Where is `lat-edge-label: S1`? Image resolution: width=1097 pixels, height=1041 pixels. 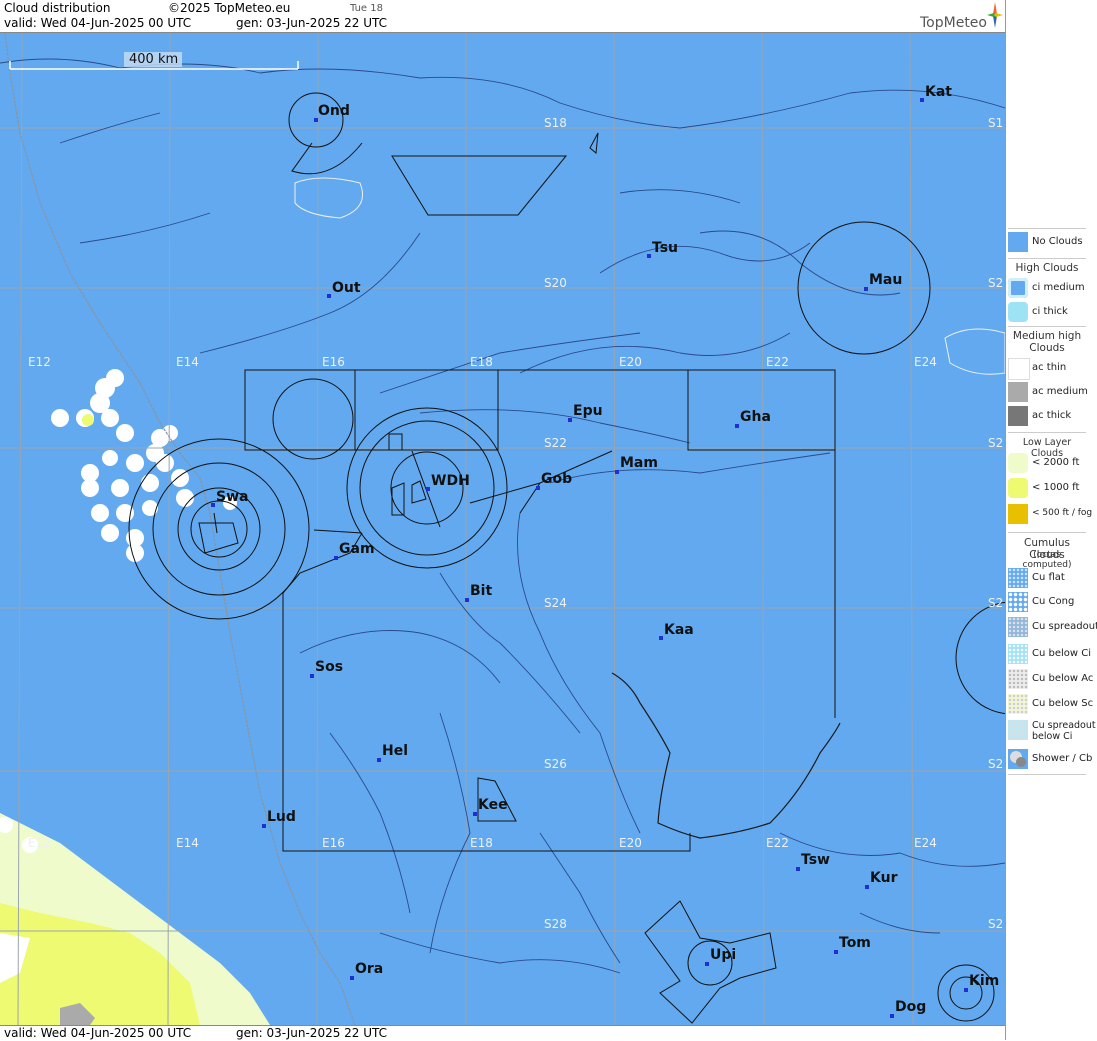
lat-edge-label: S1 is located at coordinates (996, 123).